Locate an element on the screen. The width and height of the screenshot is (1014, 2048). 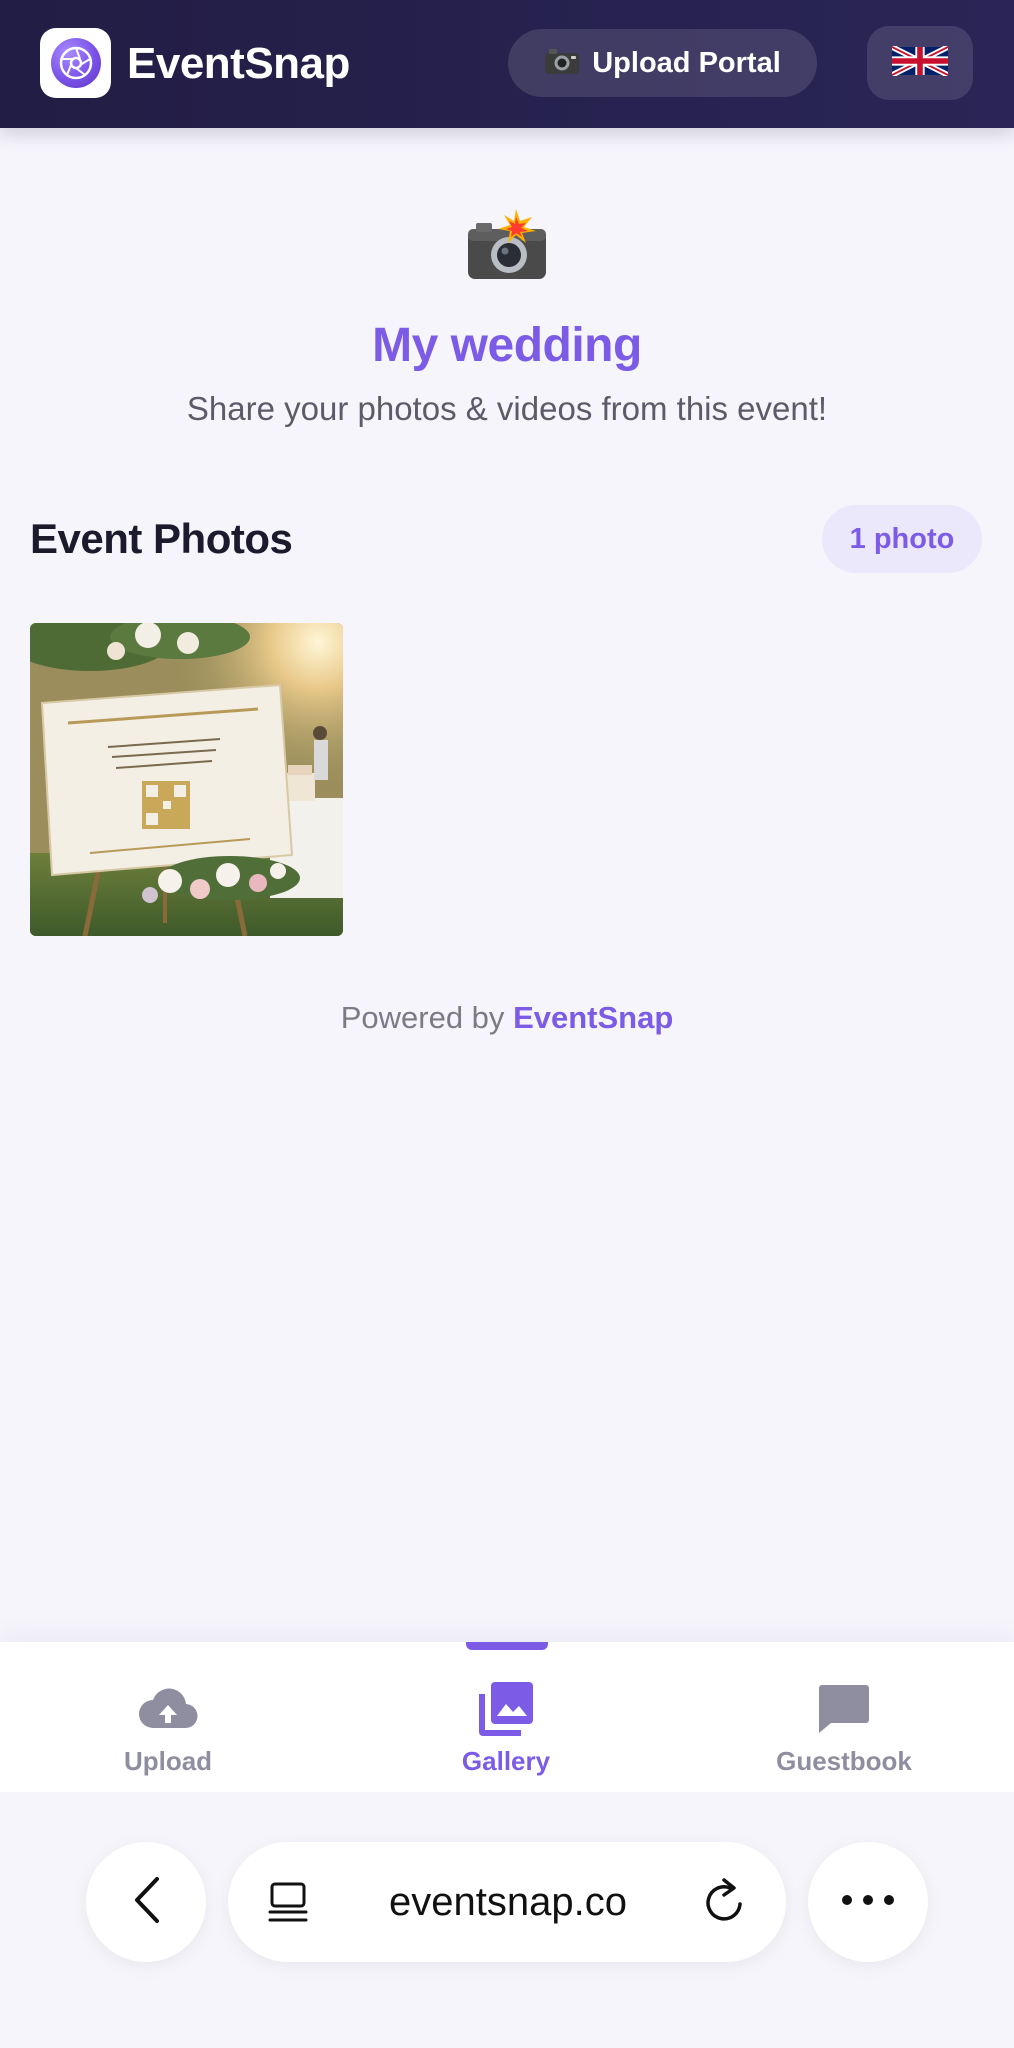
address-bar: eventsnap.co is located at coordinates (507, 1902).